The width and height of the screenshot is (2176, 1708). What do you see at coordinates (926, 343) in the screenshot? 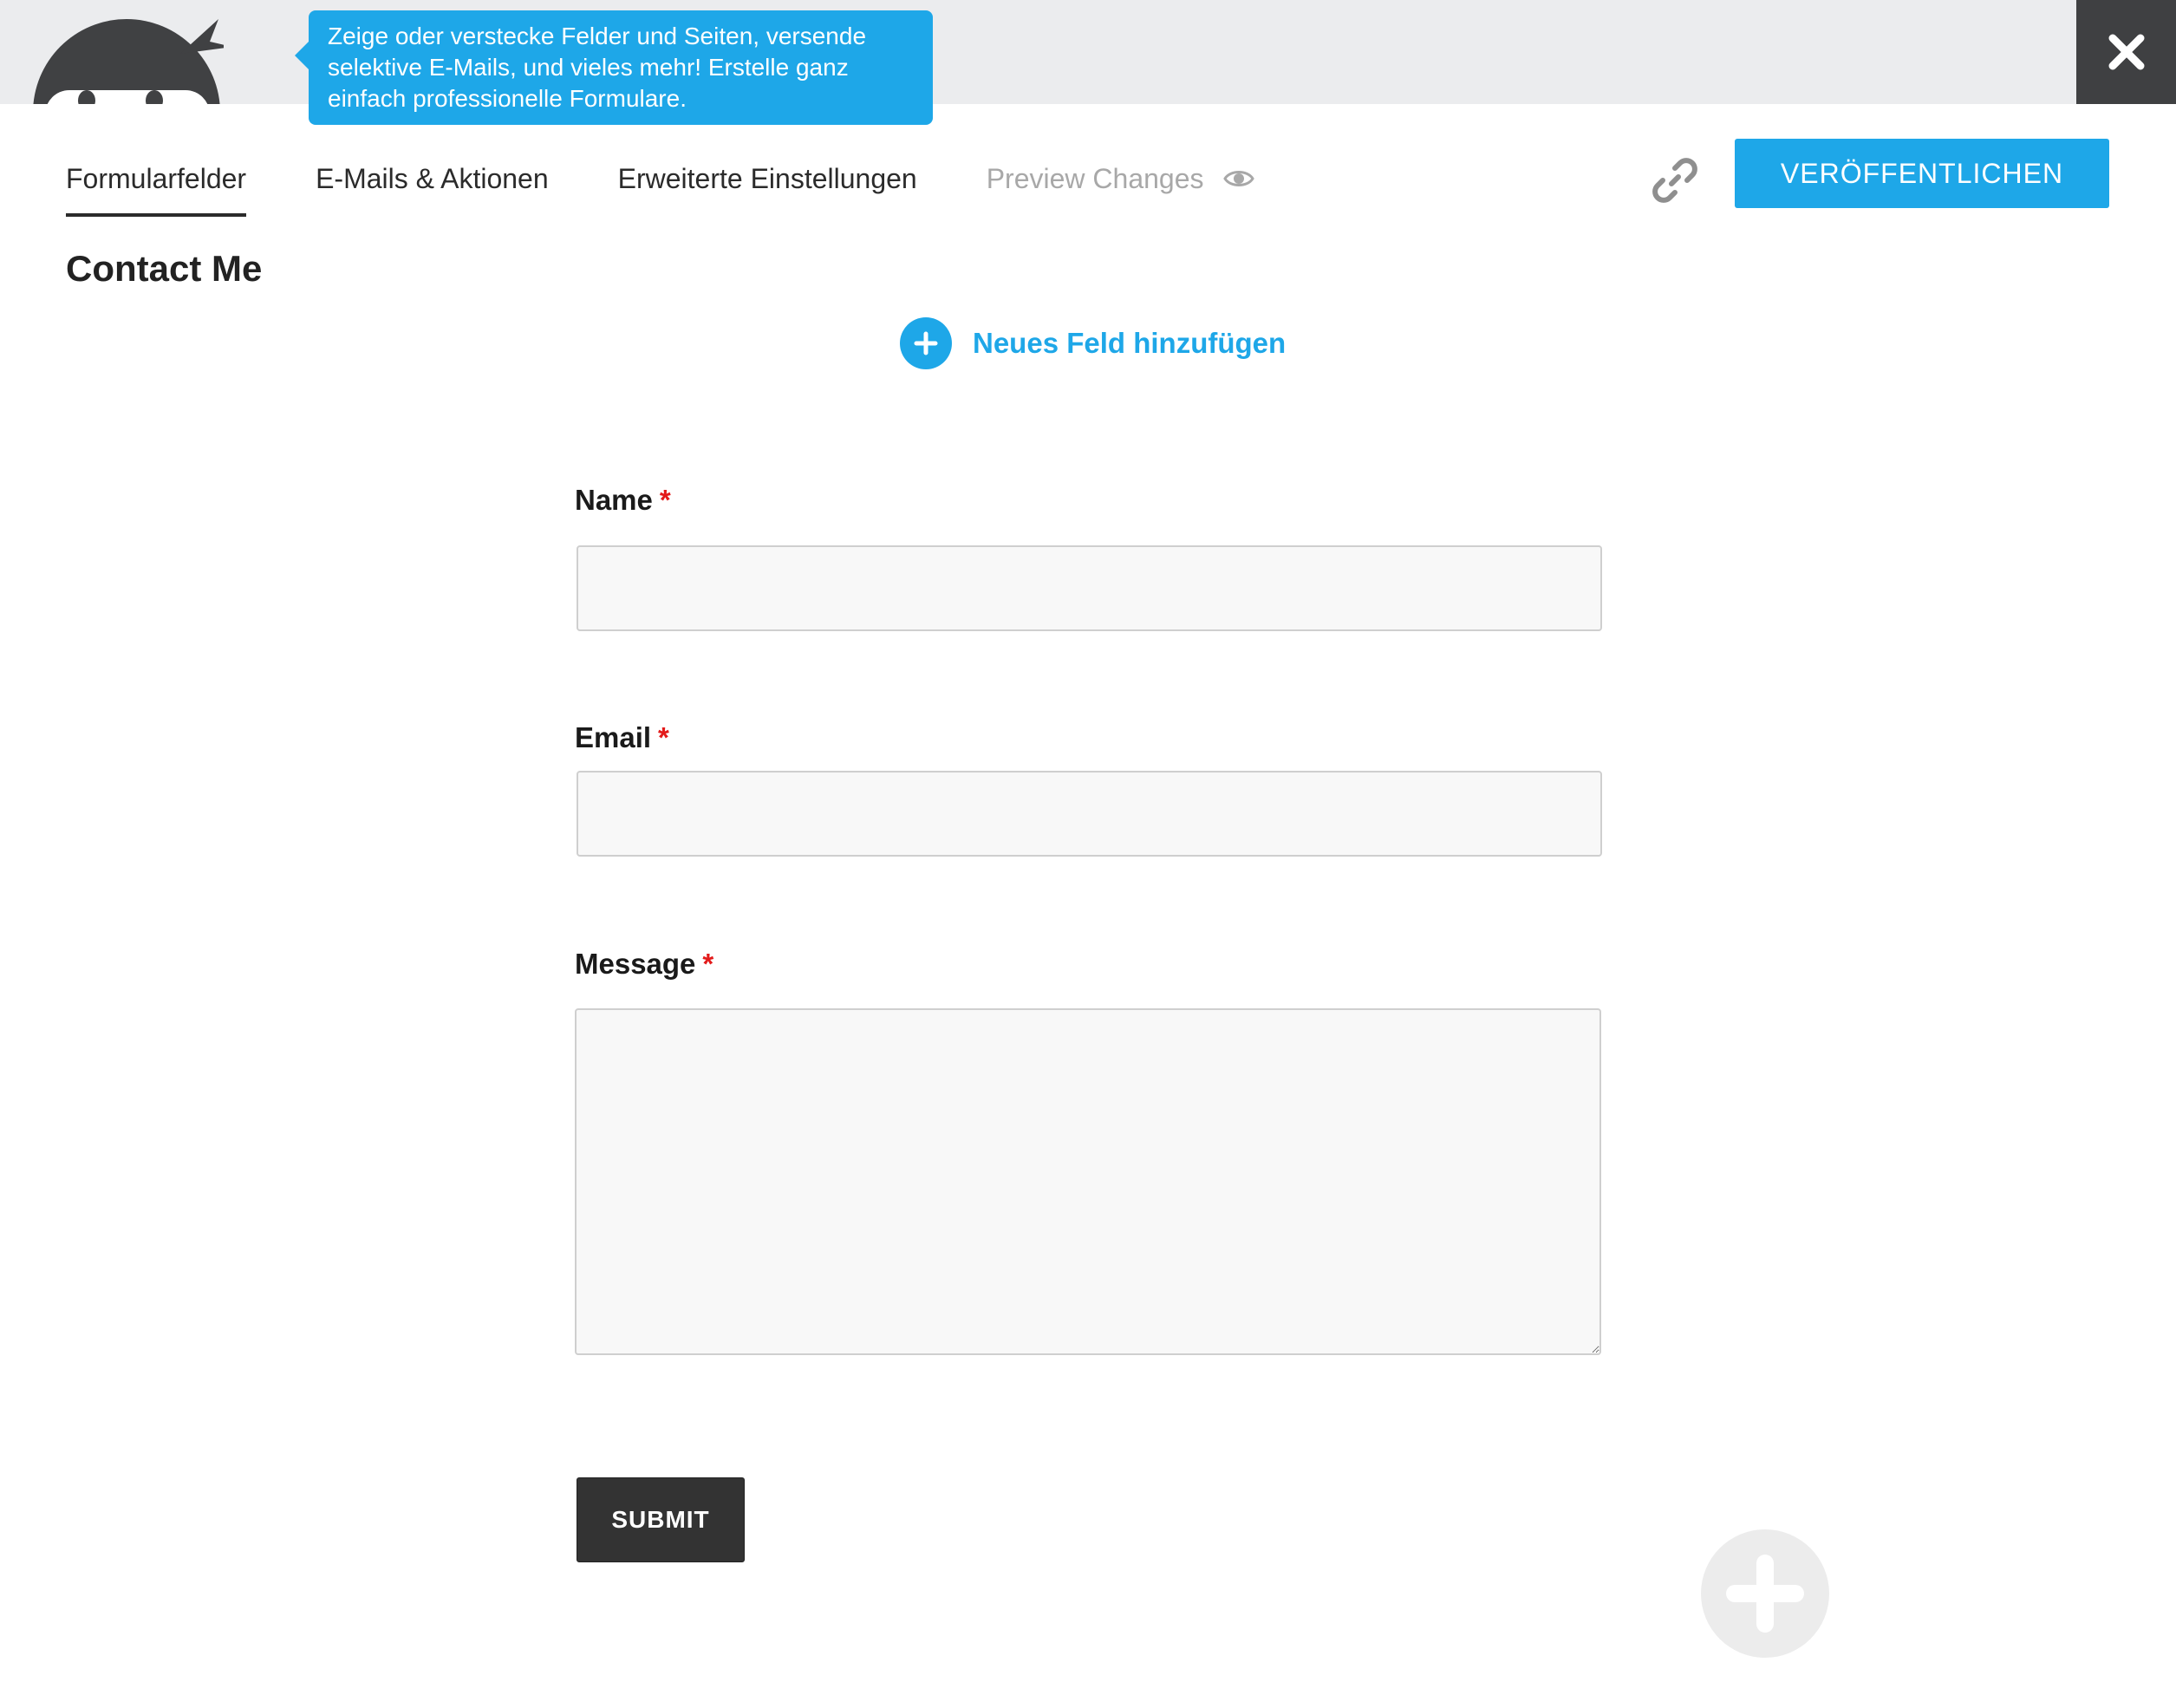
I see `plus-circle-icon` at bounding box center [926, 343].